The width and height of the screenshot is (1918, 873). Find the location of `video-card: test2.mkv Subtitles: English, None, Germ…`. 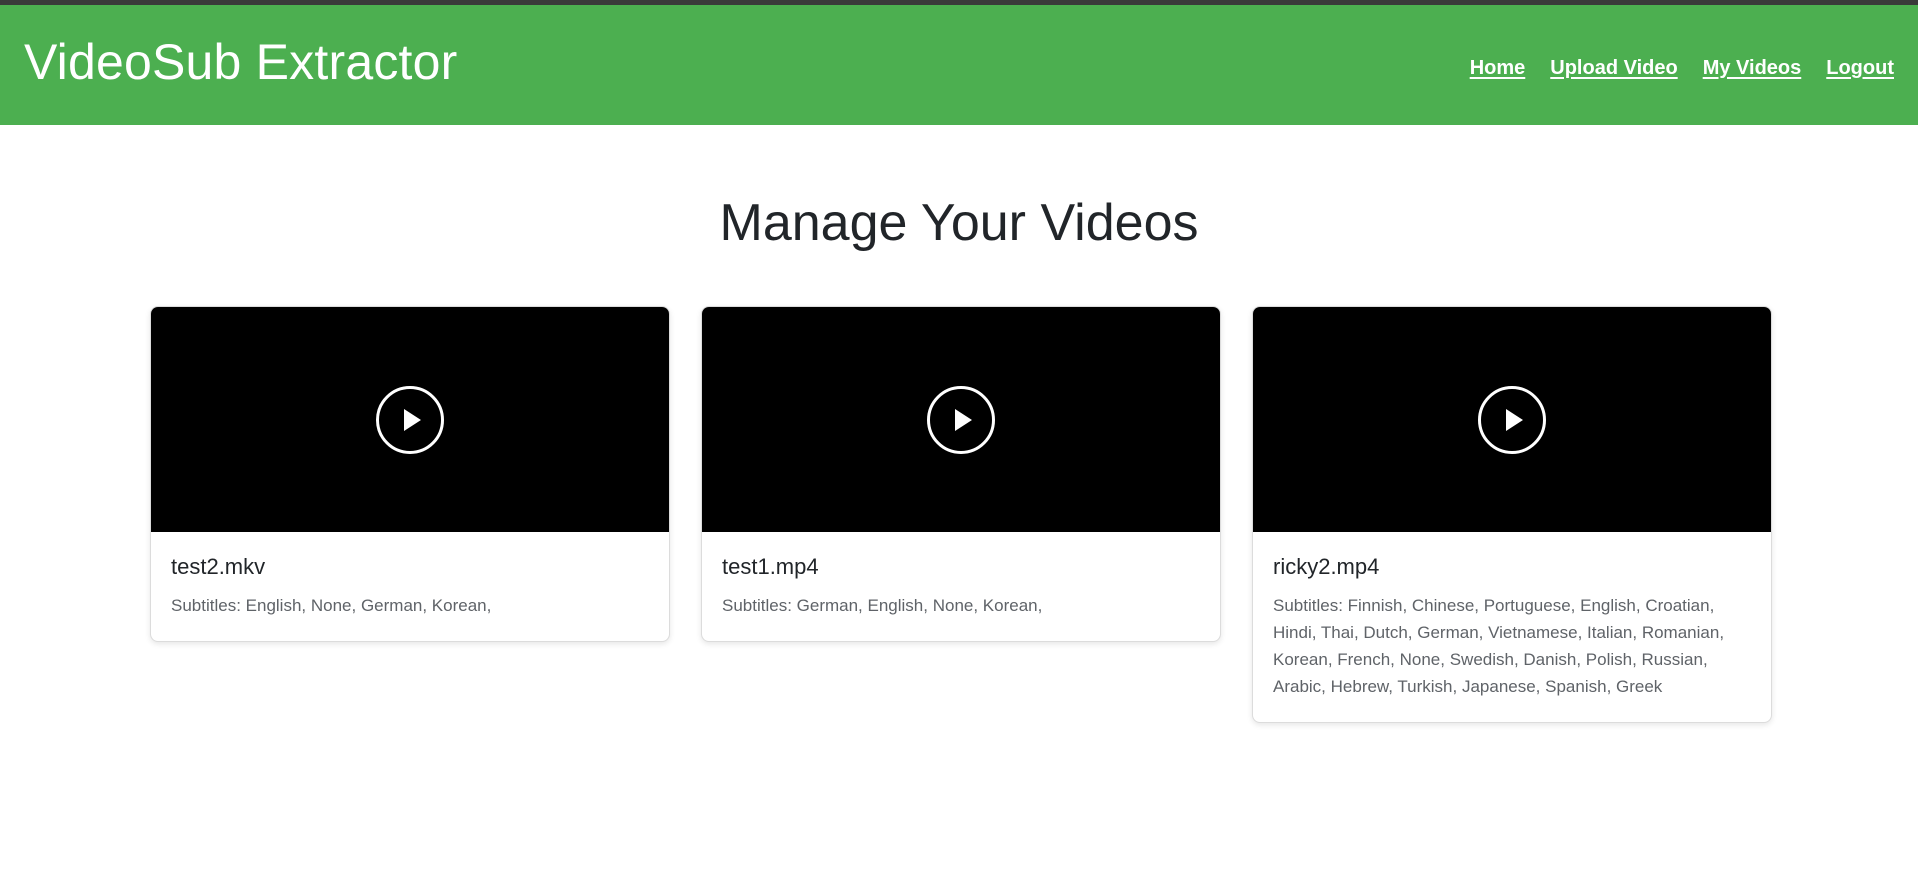

video-card: test2.mkv Subtitles: English, None, Germ… is located at coordinates (410, 474).